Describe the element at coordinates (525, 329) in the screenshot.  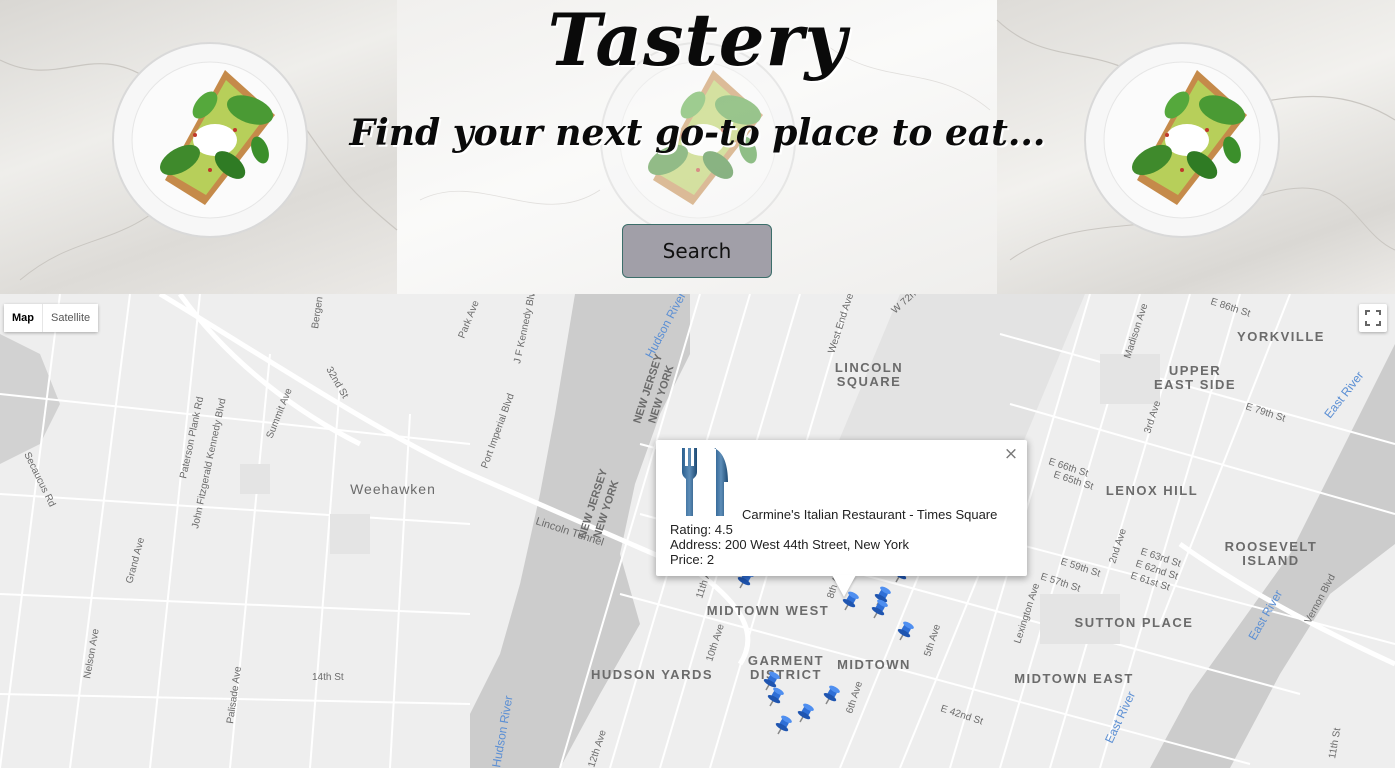
I see `map-label-jfk-blvd: J F Kennedy Blvd` at that location.